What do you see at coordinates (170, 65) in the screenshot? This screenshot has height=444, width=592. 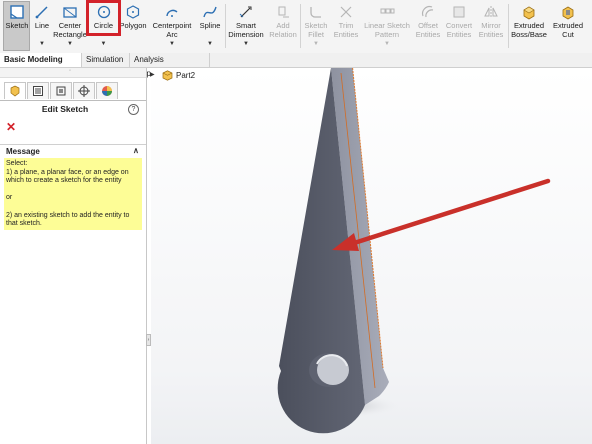 I see `tab-analysis-preparation: Analysis Preparation` at bounding box center [170, 65].